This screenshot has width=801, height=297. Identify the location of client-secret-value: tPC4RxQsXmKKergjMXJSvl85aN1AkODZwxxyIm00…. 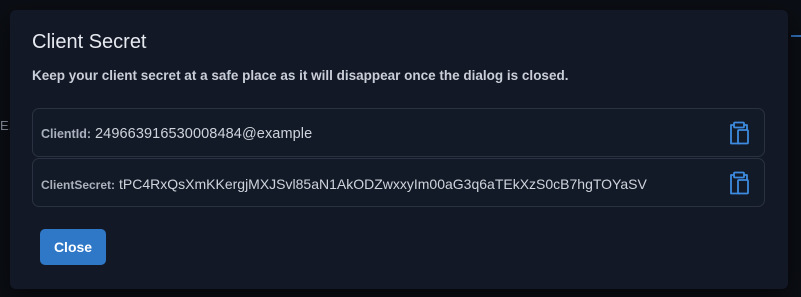
(383, 184).